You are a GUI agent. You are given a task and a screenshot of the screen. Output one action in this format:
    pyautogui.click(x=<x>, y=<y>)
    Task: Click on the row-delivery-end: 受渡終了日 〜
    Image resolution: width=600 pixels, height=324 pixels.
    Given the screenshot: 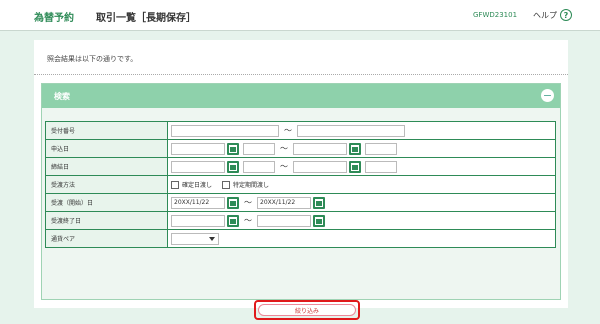 What is the action you would take?
    pyautogui.click(x=300, y=220)
    